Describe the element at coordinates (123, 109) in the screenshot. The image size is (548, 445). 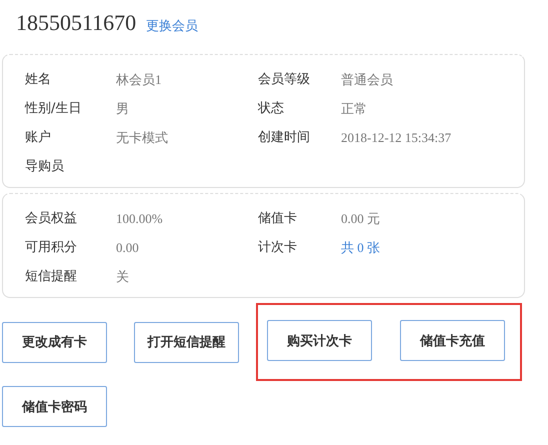
I see `field-value: 男` at that location.